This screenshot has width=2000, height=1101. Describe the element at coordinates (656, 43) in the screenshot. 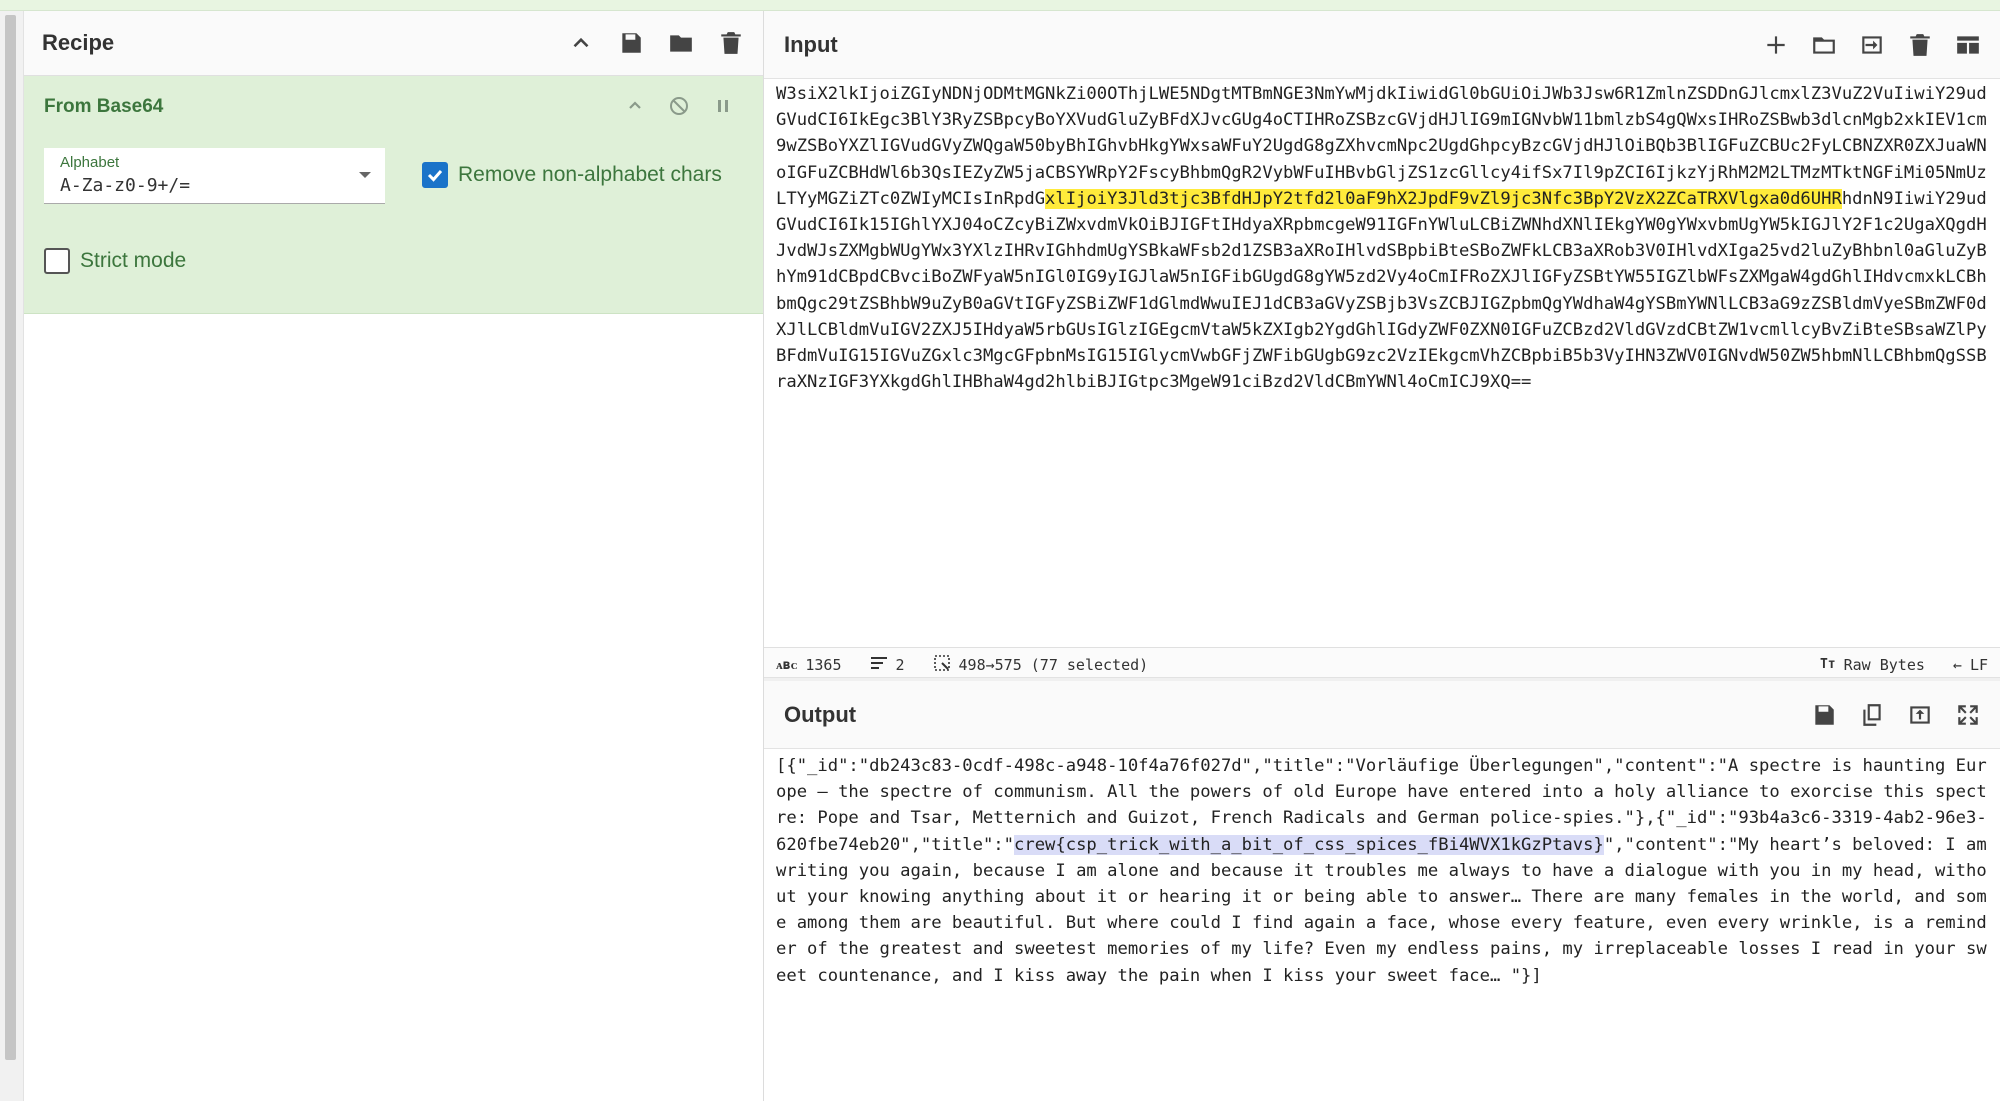

I see `recipe-toolbar` at that location.